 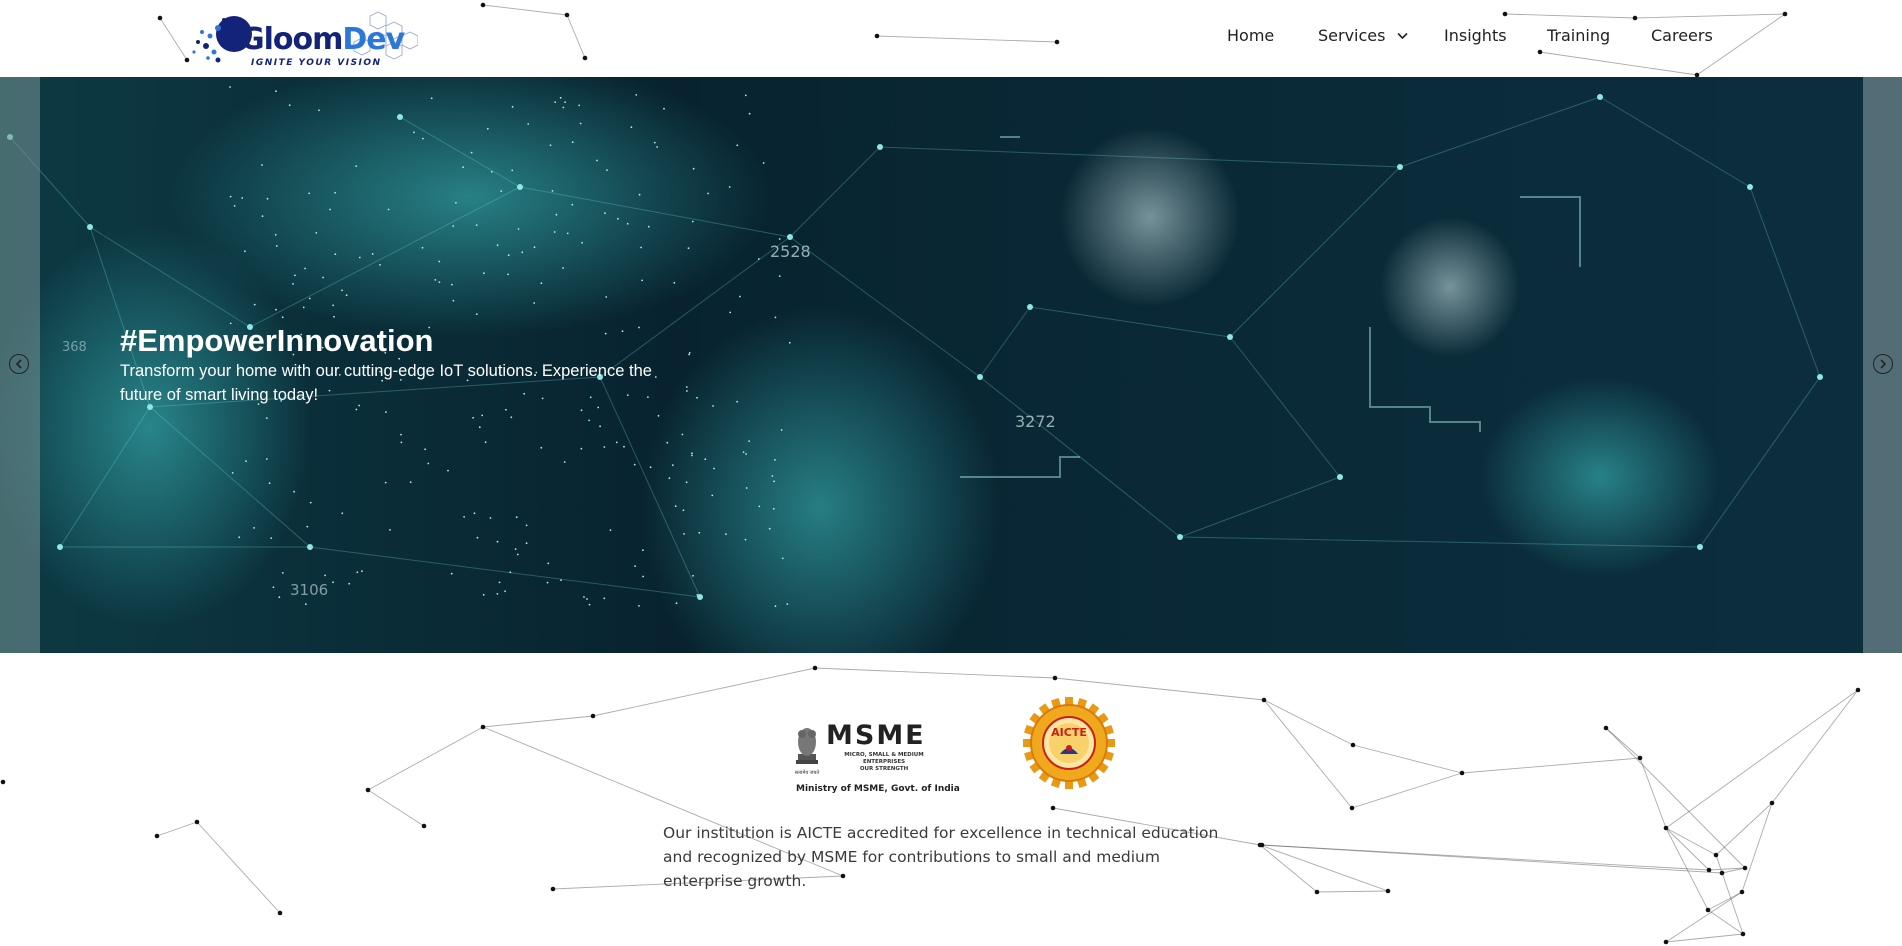 I want to click on carousel-prev-button, so click(x=19, y=364).